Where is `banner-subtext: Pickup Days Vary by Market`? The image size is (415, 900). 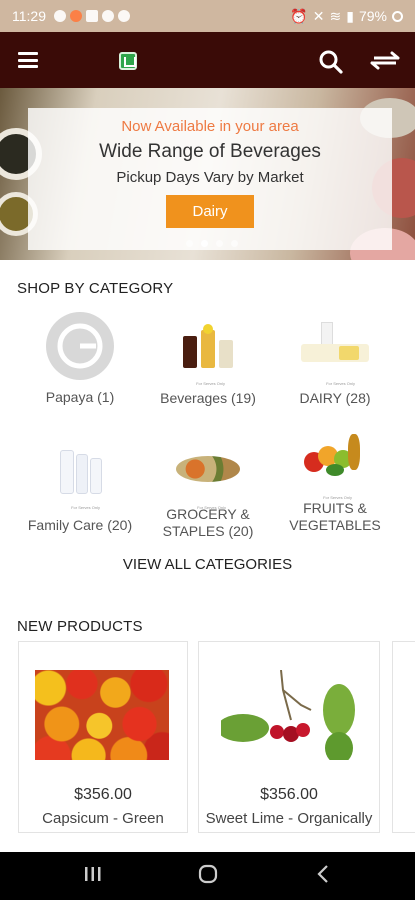 banner-subtext: Pickup Days Vary by Market is located at coordinates (210, 177).